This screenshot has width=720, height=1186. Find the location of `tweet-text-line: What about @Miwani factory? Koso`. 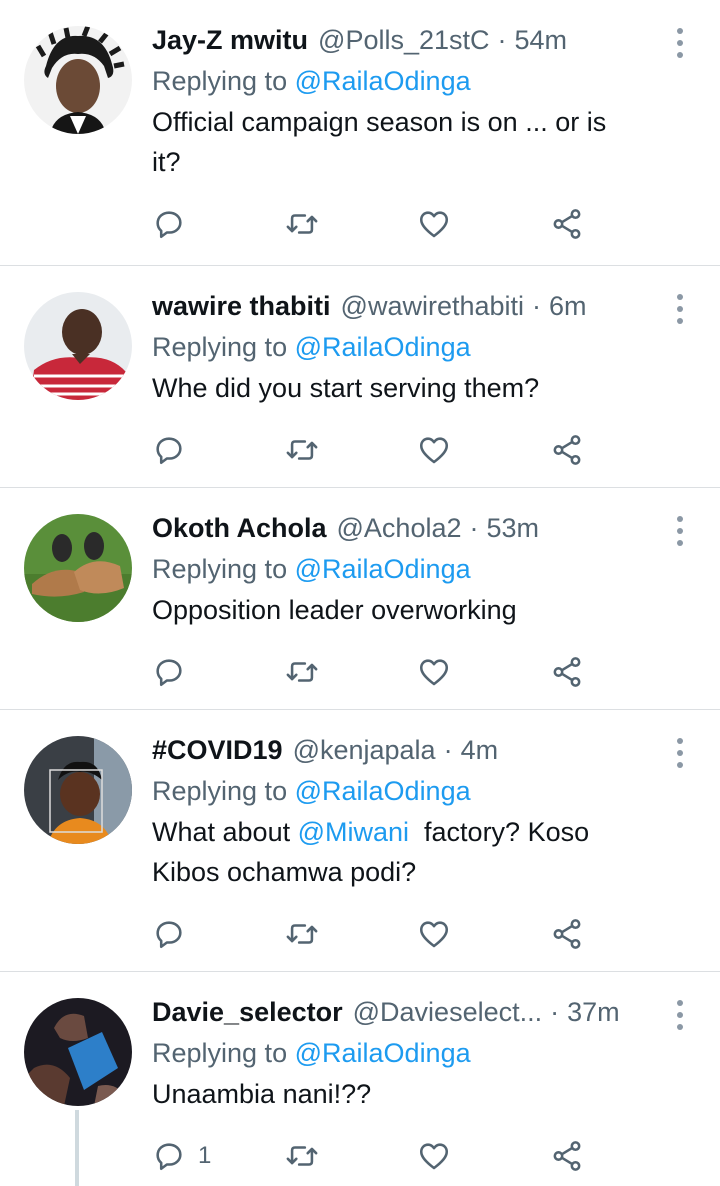

tweet-text-line: What about @Miwani factory? Koso is located at coordinates (417, 832).